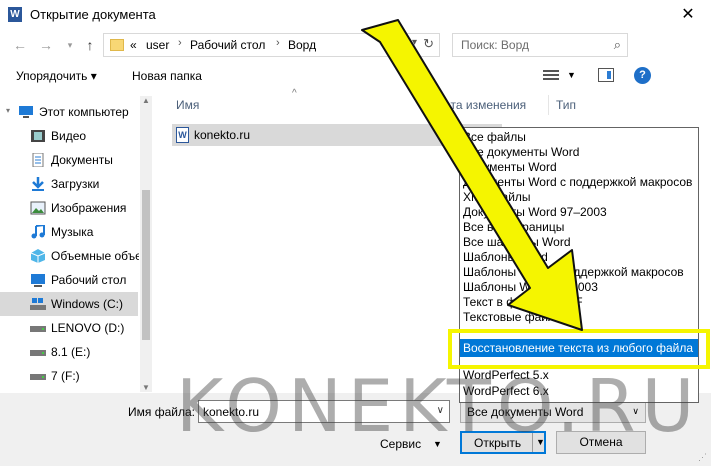 The height and width of the screenshot is (466, 711). I want to click on sidebar-item-video: Видео, so click(69, 136).